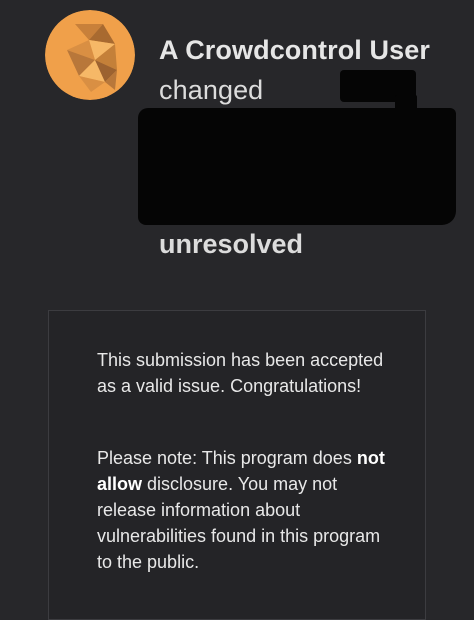 The width and height of the screenshot is (474, 620). Describe the element at coordinates (294, 50) in the screenshot. I see `actor-name: A Crowdcontrol User` at that location.